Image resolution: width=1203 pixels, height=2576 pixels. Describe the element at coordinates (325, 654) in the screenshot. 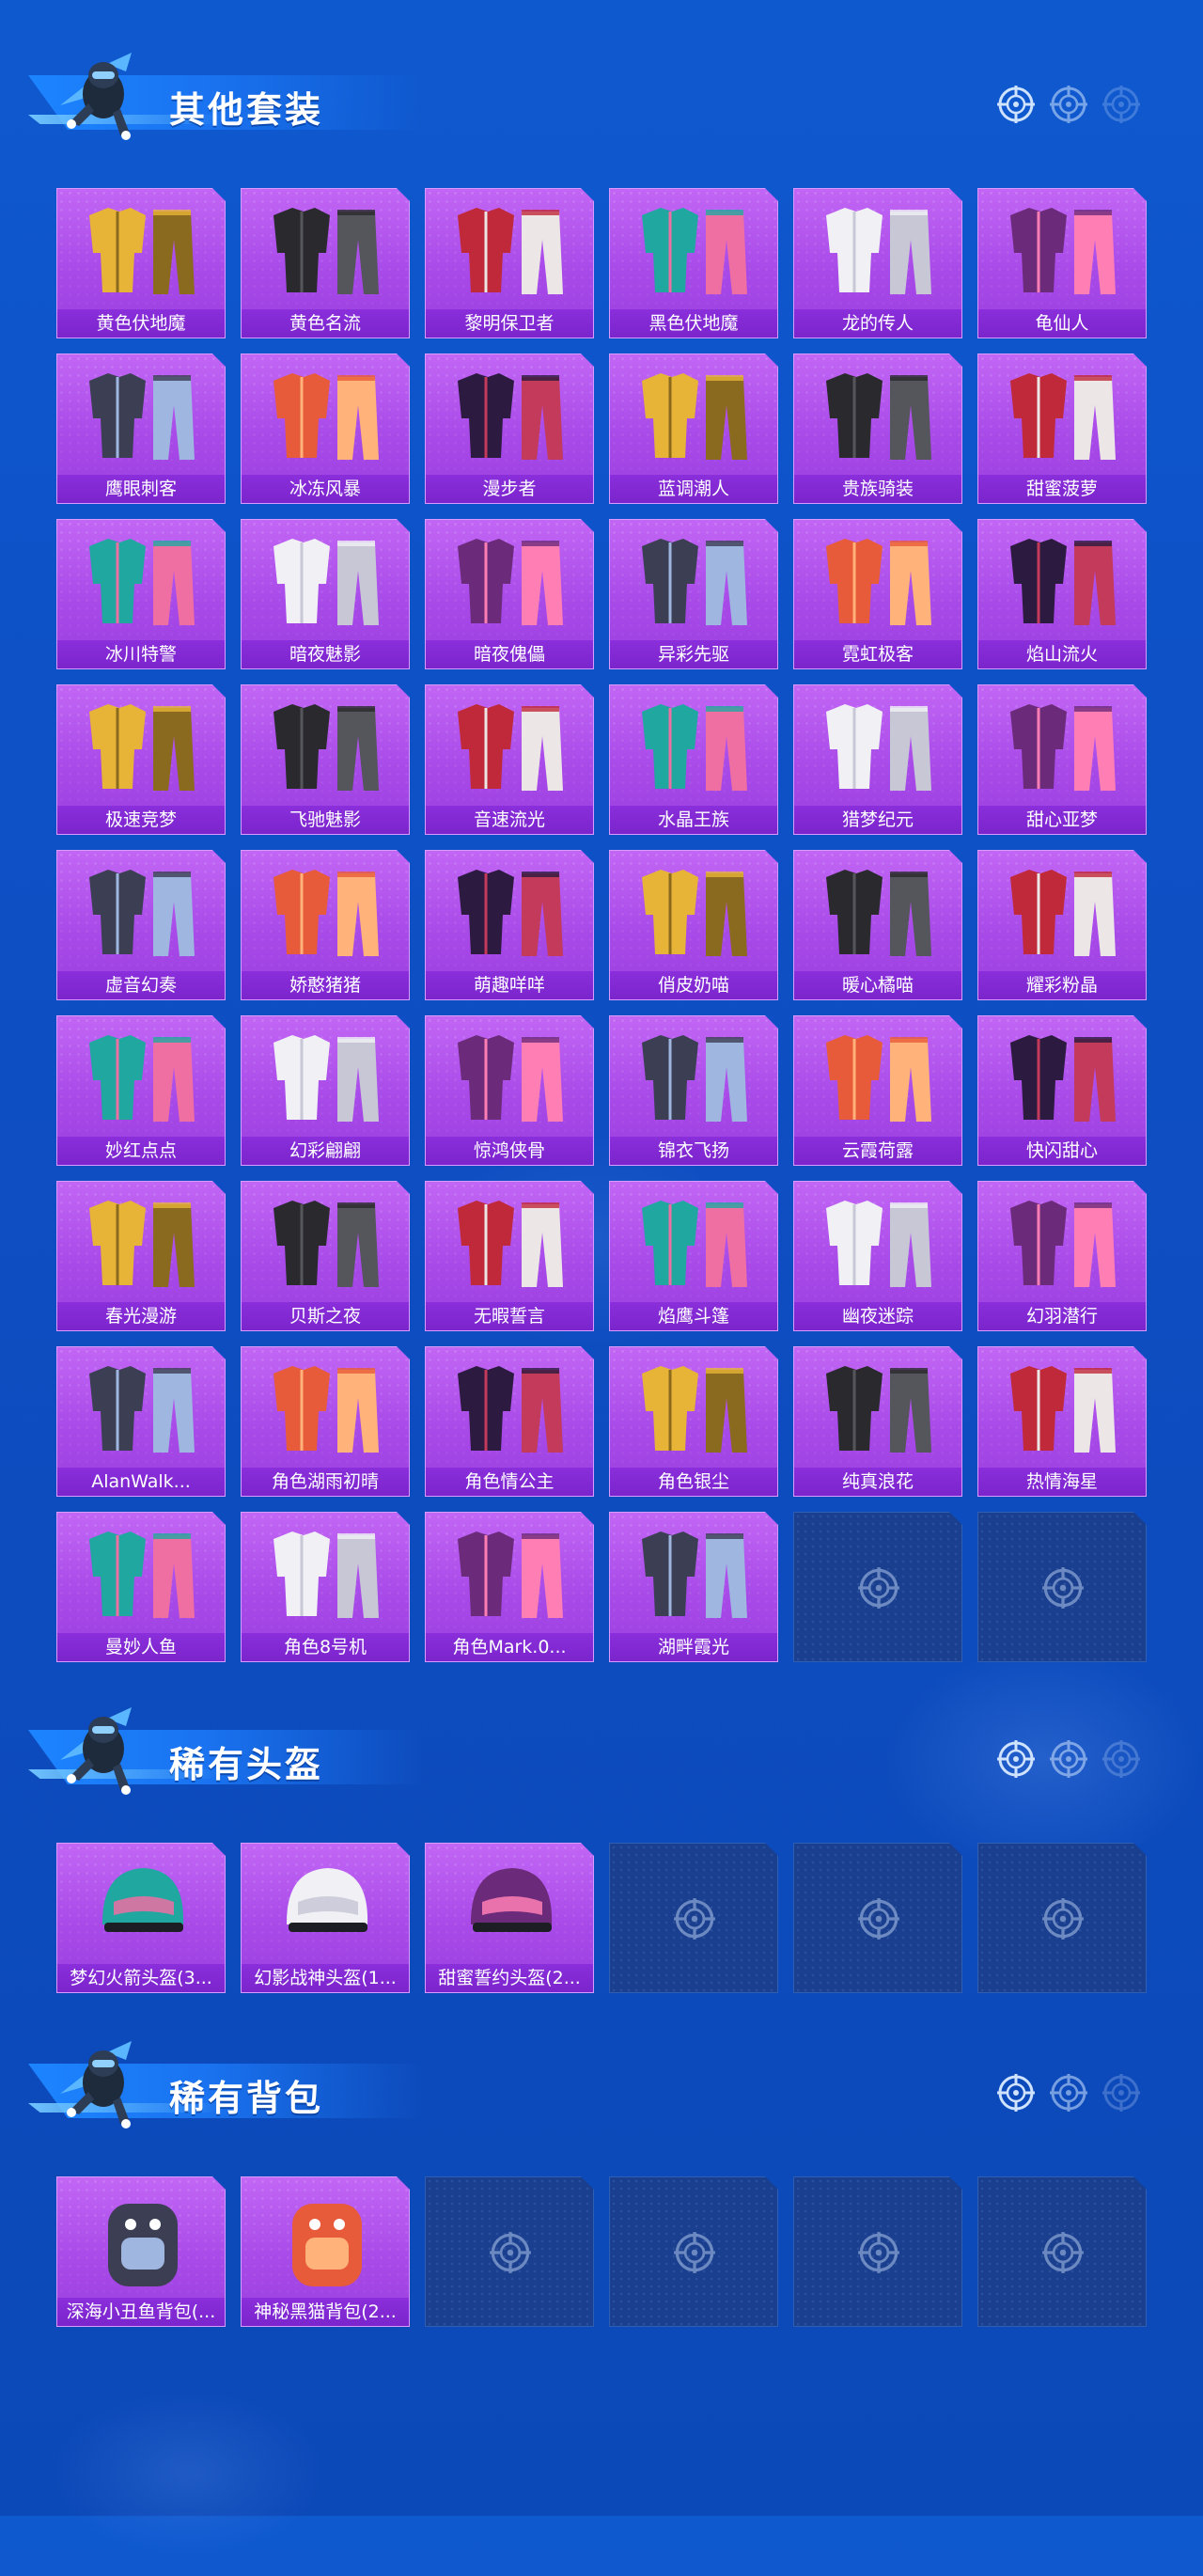

I see `item-name: 暗夜魅影` at that location.